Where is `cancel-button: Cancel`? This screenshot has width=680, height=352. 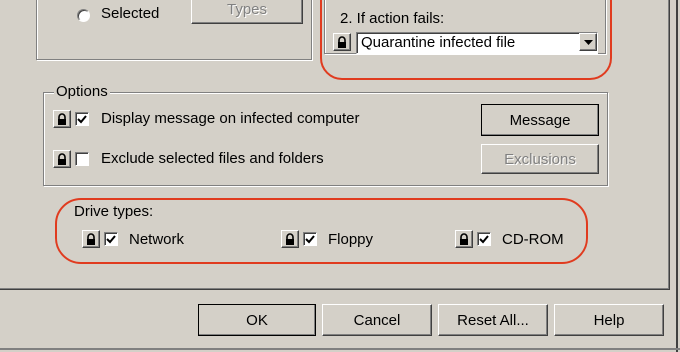
cancel-button: Cancel is located at coordinates (377, 320).